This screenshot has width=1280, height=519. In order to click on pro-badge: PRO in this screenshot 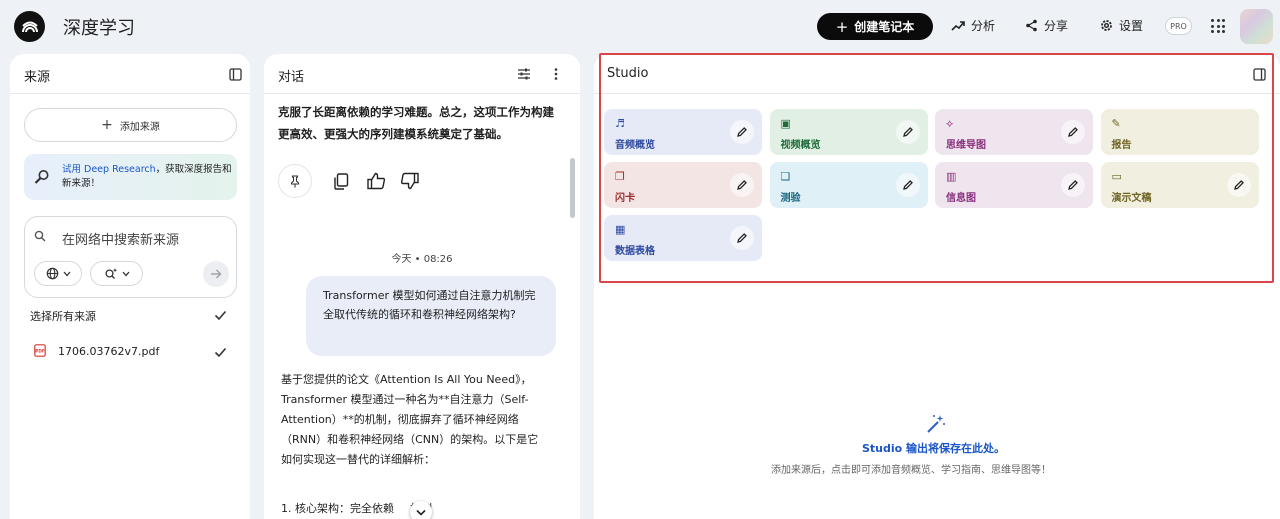, I will do `click(1178, 26)`.